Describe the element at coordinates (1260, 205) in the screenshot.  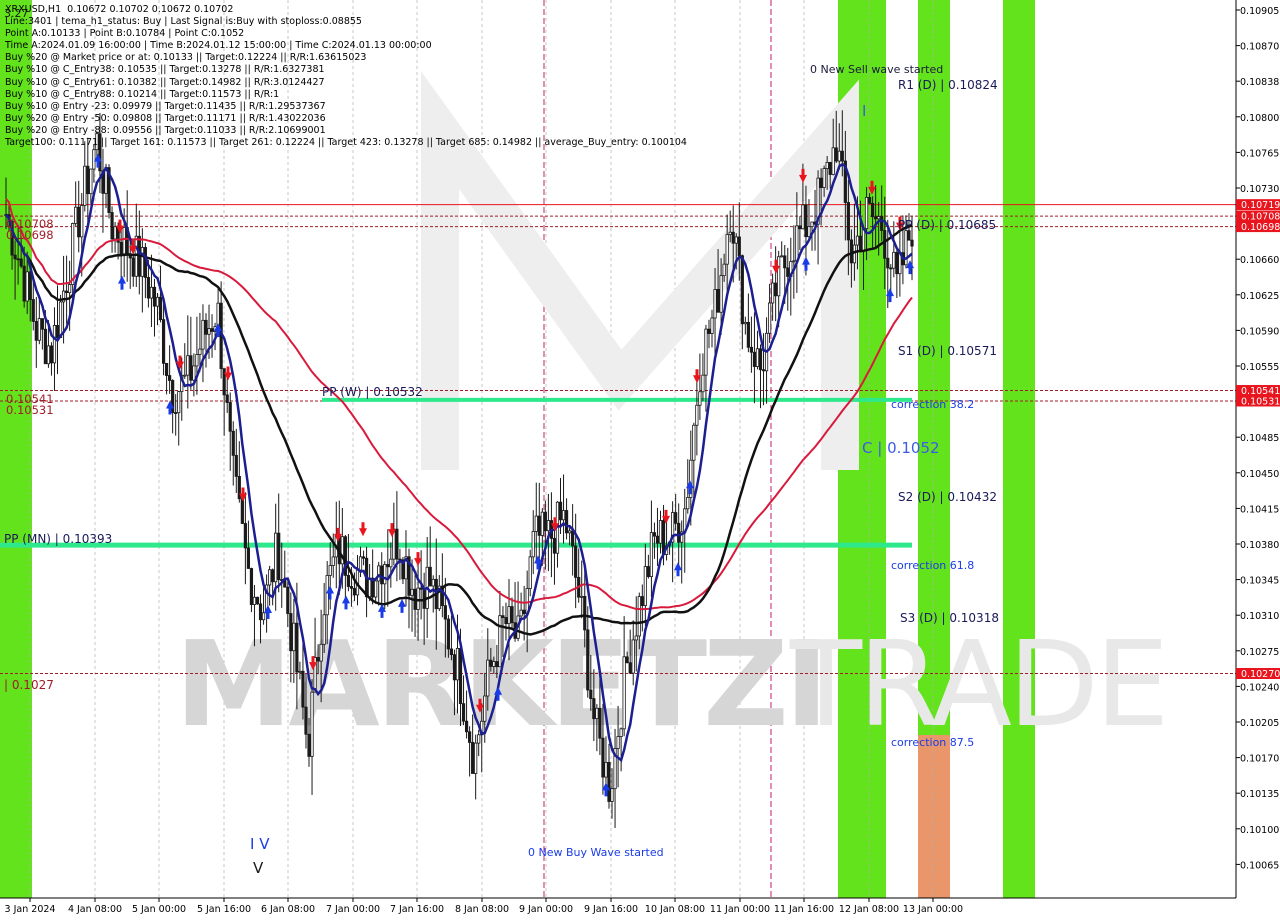
I see `price-label-badge-text: 0.10719` at that location.